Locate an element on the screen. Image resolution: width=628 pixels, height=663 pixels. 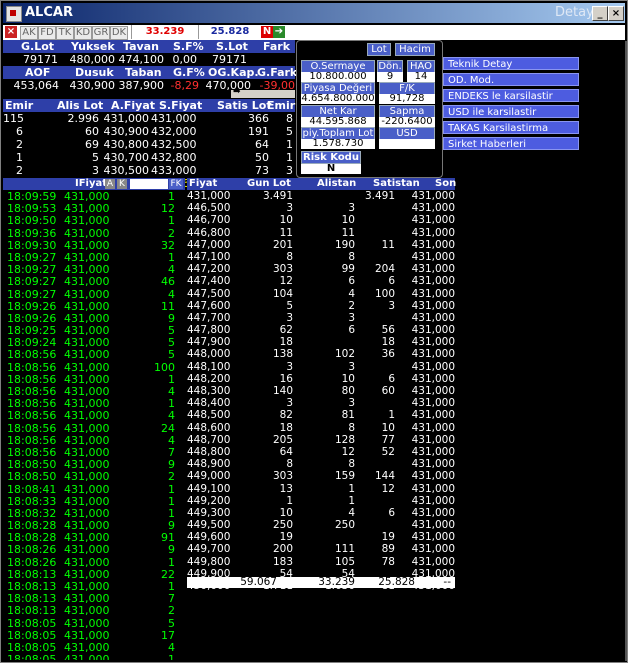
tape-row: 18:08:56 431,000 24 is located at coordinates (96, 428).